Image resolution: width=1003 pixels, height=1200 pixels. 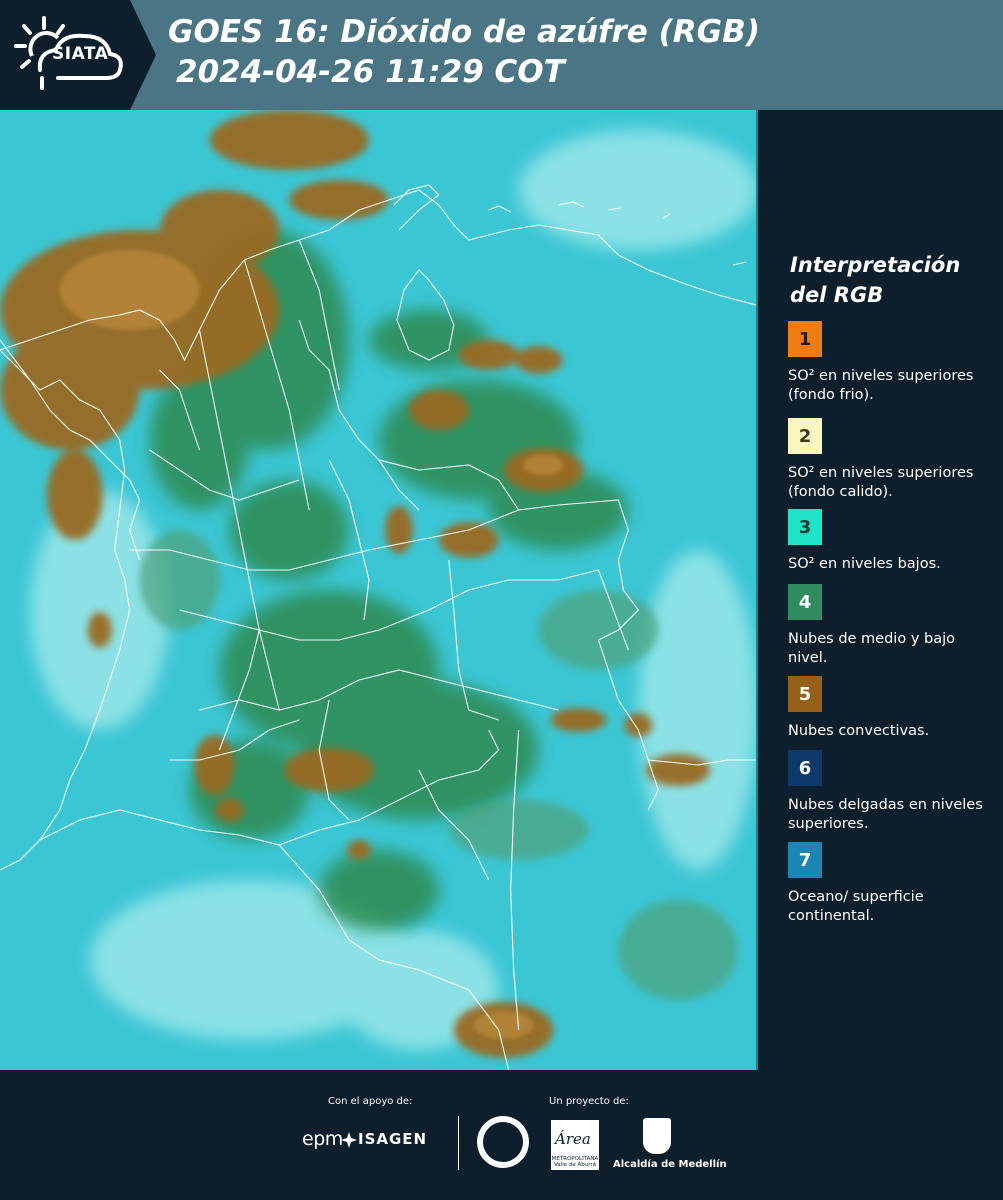 What do you see at coordinates (393, 1139) in the screenshot?
I see `isagen-logo: ISAGEN` at bounding box center [393, 1139].